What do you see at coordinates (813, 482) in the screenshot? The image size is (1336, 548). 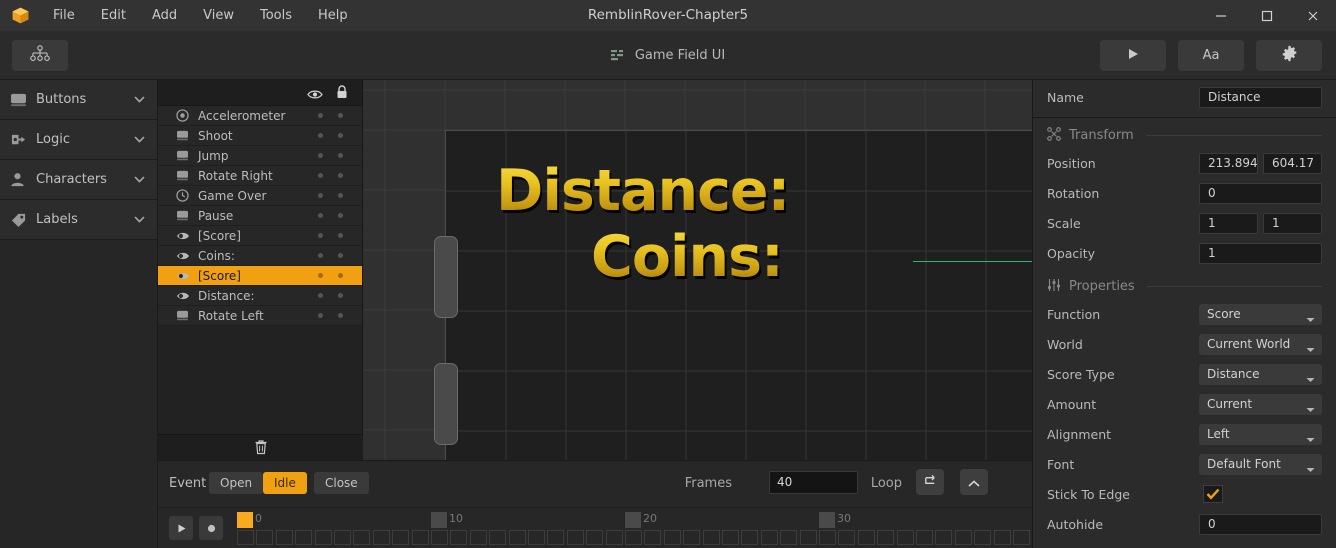 I see `frames-input: 40` at bounding box center [813, 482].